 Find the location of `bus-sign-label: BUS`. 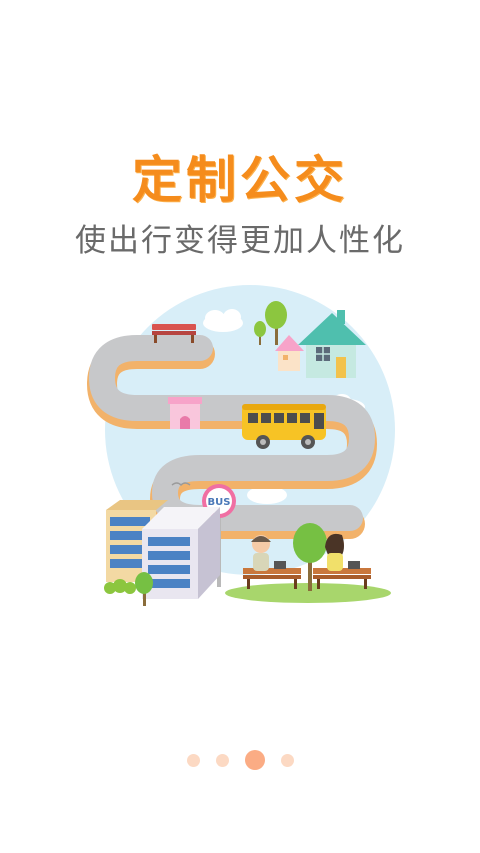

bus-sign-label: BUS is located at coordinates (219, 502).